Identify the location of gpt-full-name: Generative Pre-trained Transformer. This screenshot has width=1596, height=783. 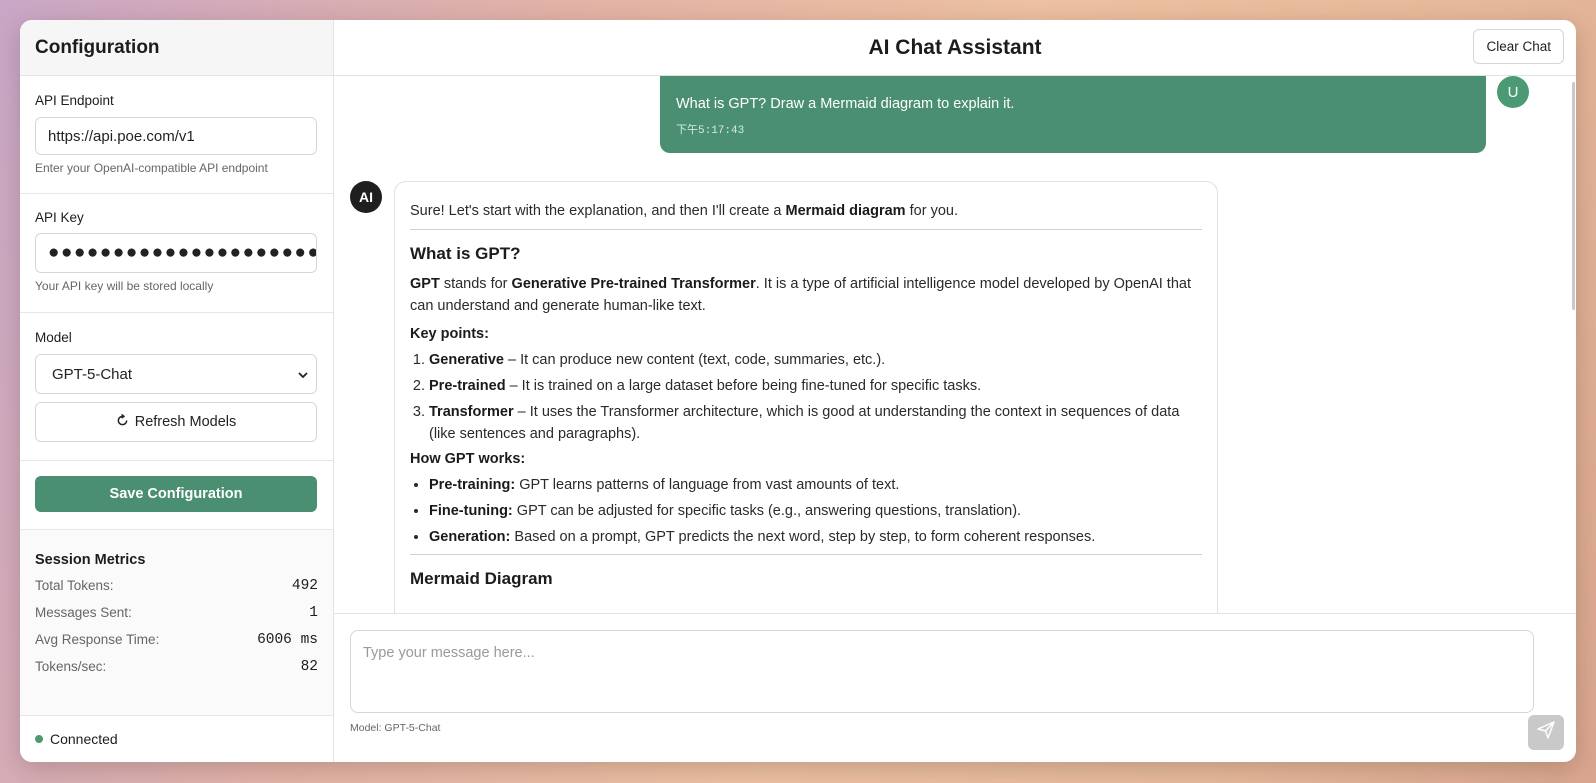
(633, 284).